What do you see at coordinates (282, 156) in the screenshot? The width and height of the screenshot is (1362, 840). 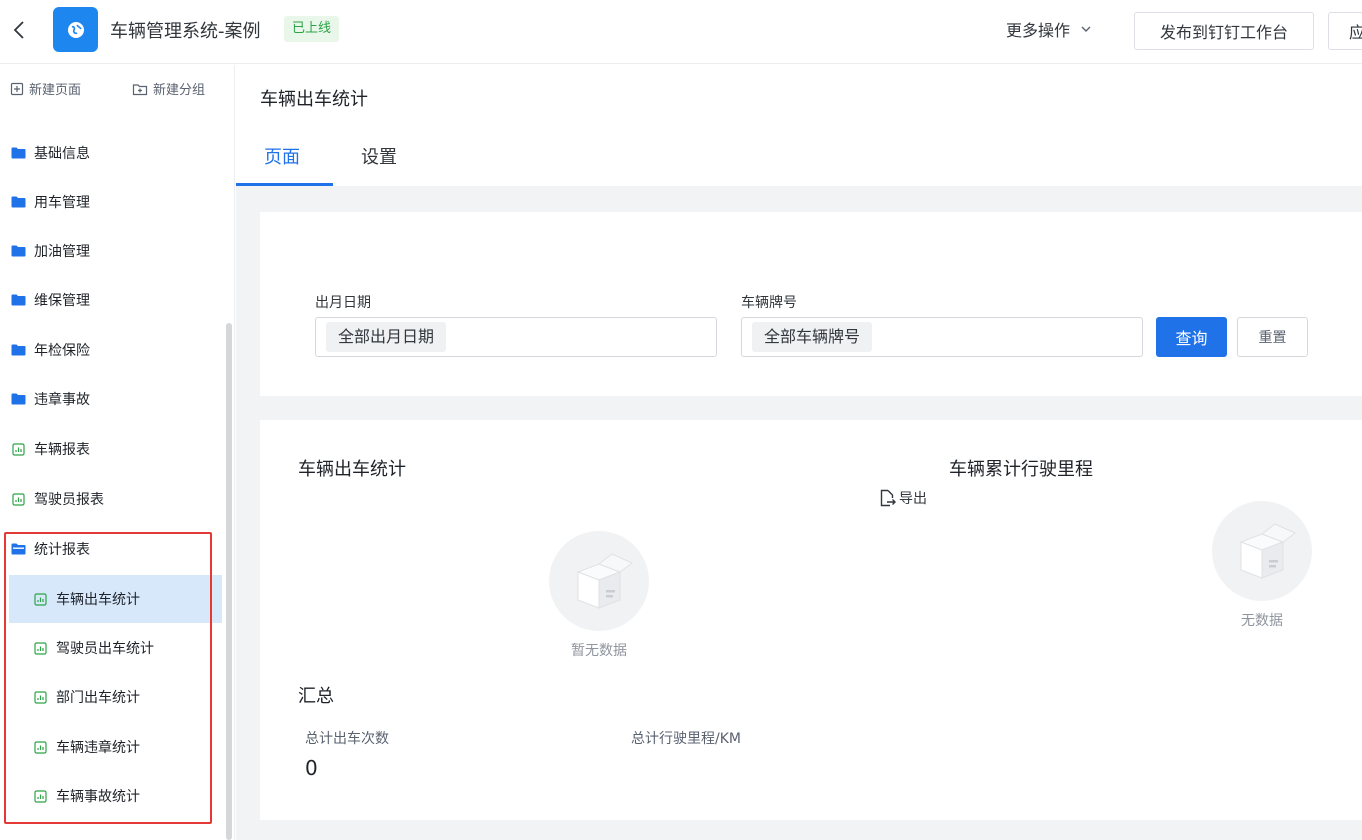 I see `tab-page: 页面` at bounding box center [282, 156].